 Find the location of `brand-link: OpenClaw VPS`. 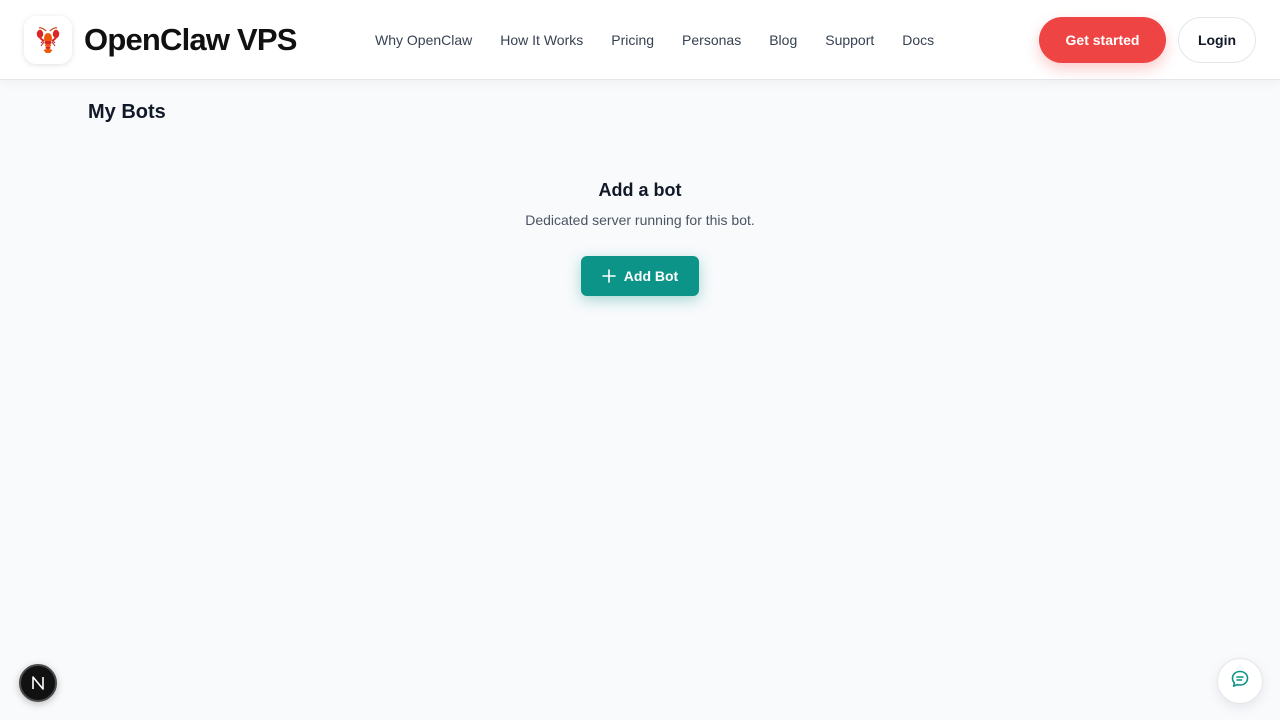

brand-link: OpenClaw VPS is located at coordinates (160, 40).